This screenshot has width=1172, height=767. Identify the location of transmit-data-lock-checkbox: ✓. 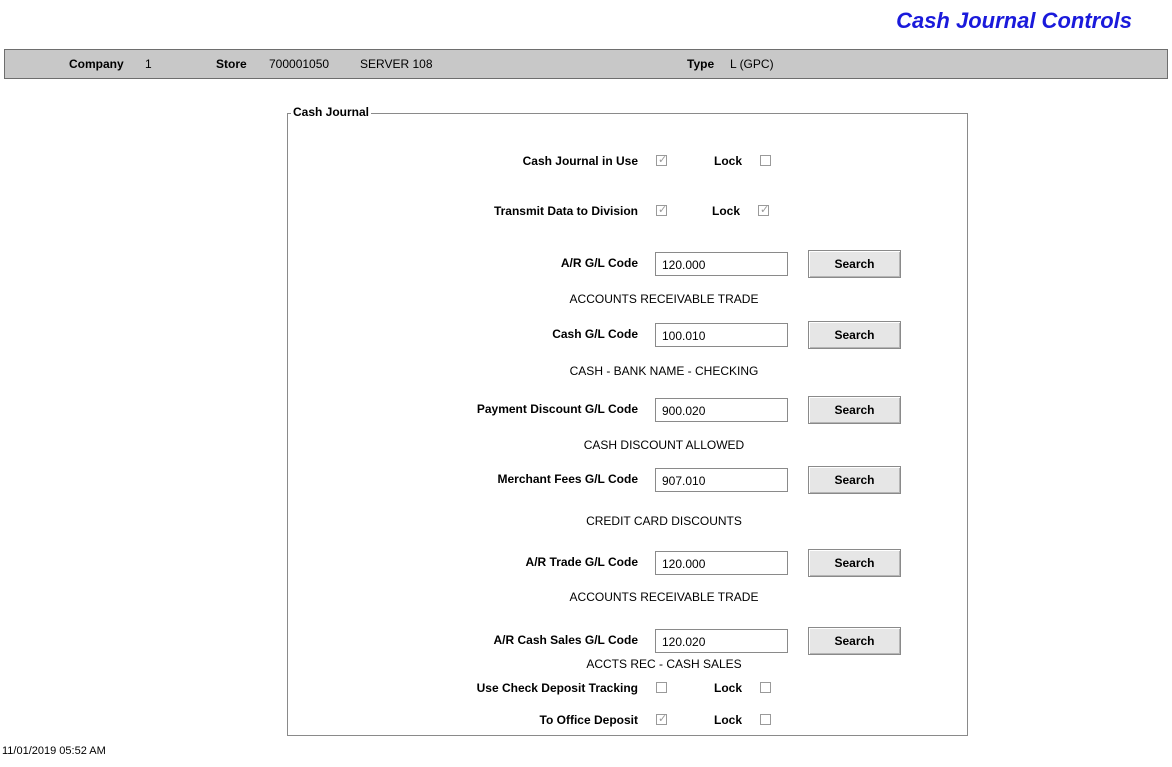
(764, 210).